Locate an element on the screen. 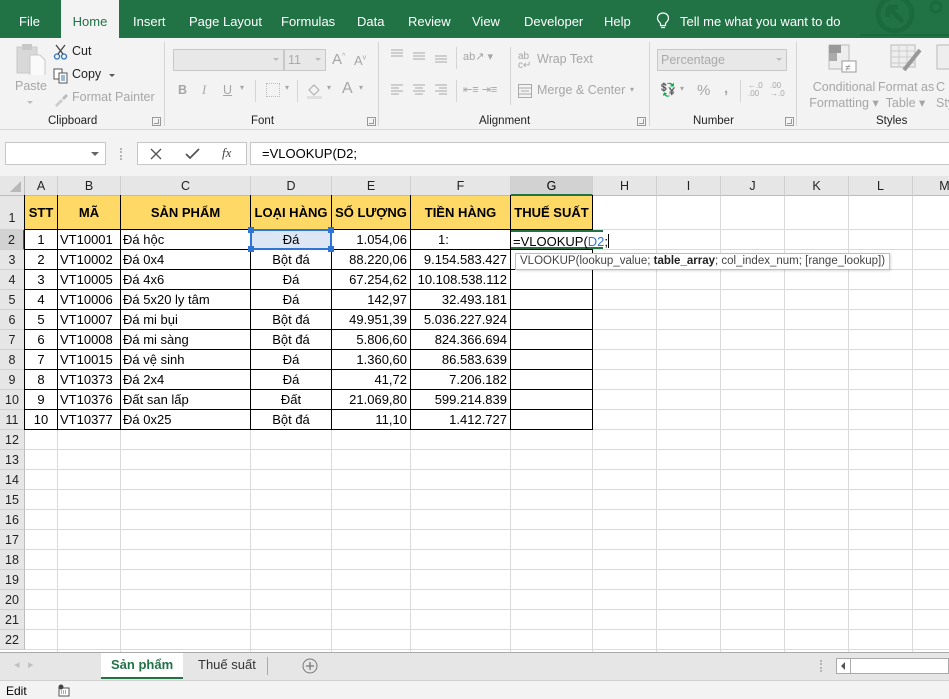 This screenshot has height=699, width=949. font-name-combo is located at coordinates (228, 60).